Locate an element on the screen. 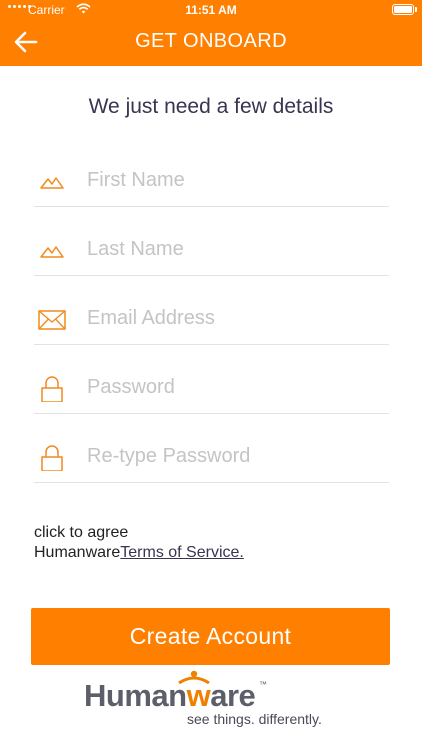  first-name-field is located at coordinates (211, 181).